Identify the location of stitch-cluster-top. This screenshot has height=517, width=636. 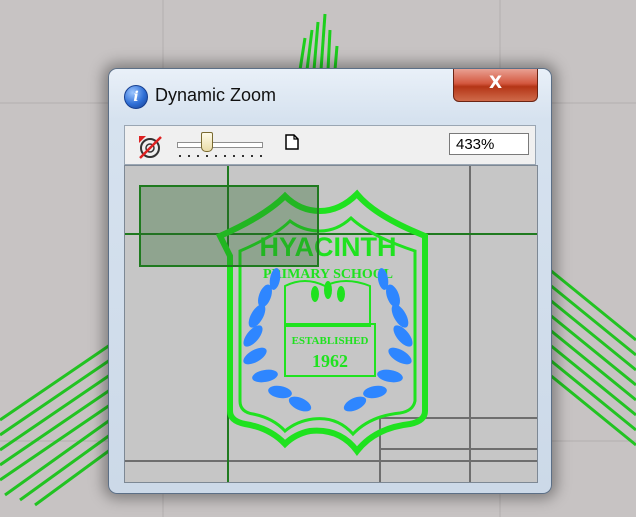
(318, 42).